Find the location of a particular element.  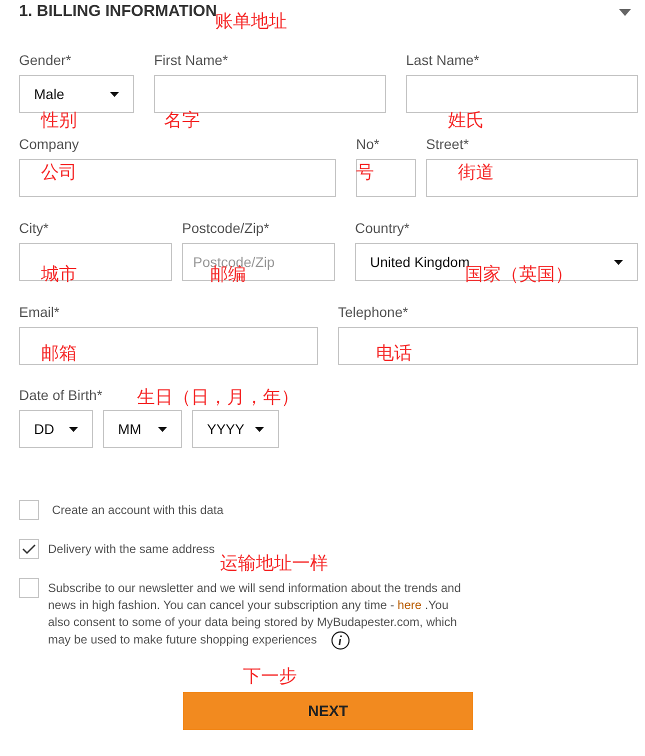

select-field: DD is located at coordinates (56, 429).